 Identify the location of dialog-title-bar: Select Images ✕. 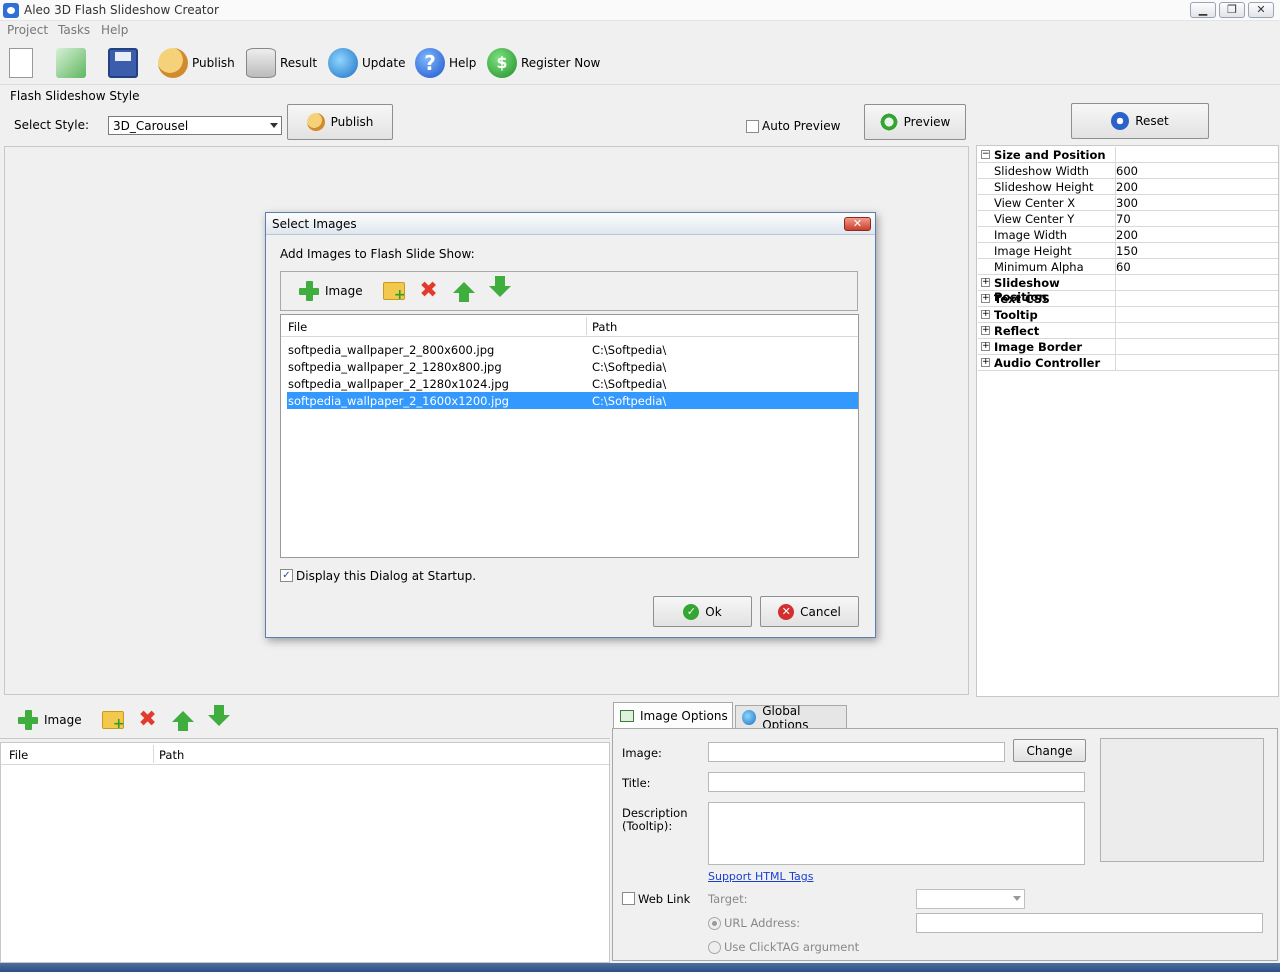
(570, 224).